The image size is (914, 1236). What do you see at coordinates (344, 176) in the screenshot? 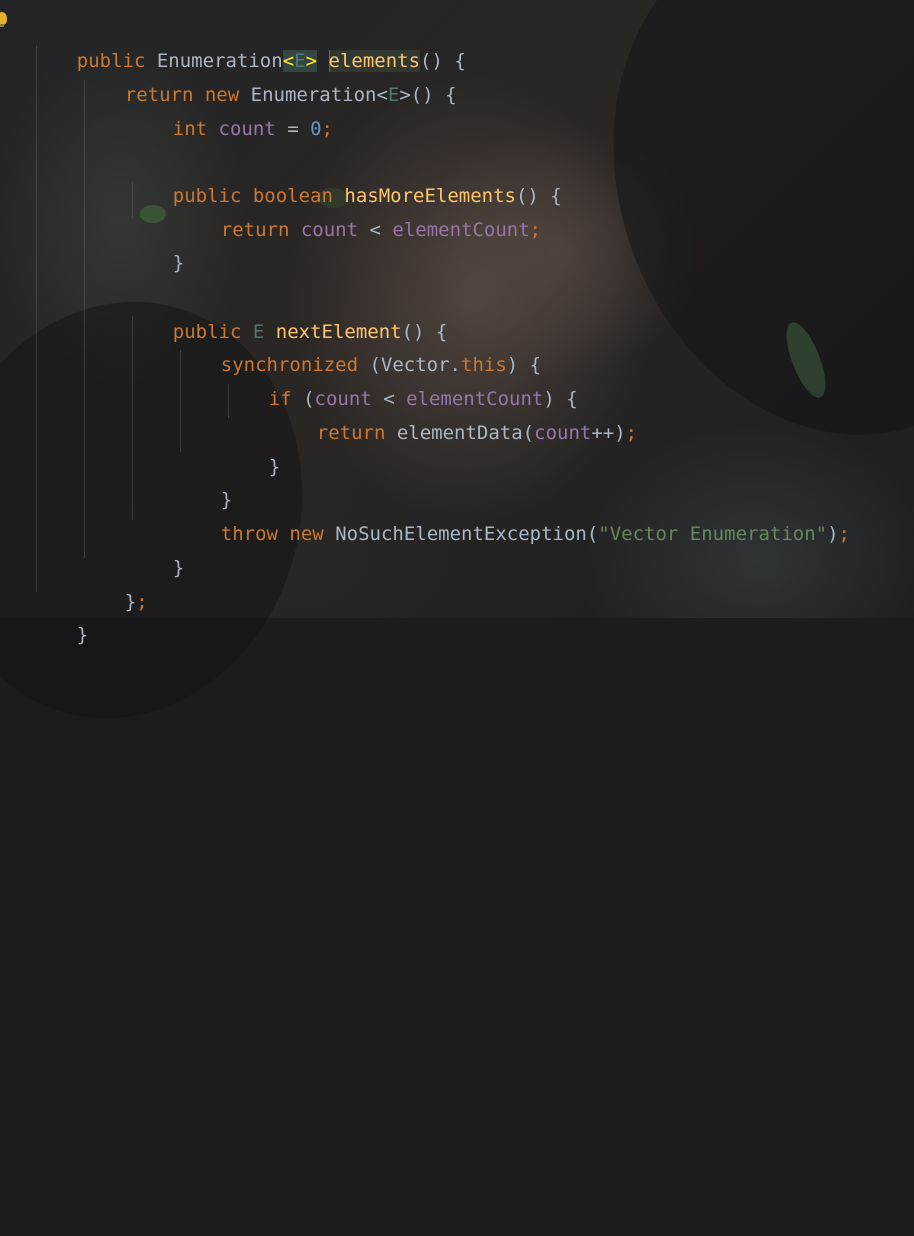
I see `code-line: public boolean hasMoreElements() {` at bounding box center [344, 176].